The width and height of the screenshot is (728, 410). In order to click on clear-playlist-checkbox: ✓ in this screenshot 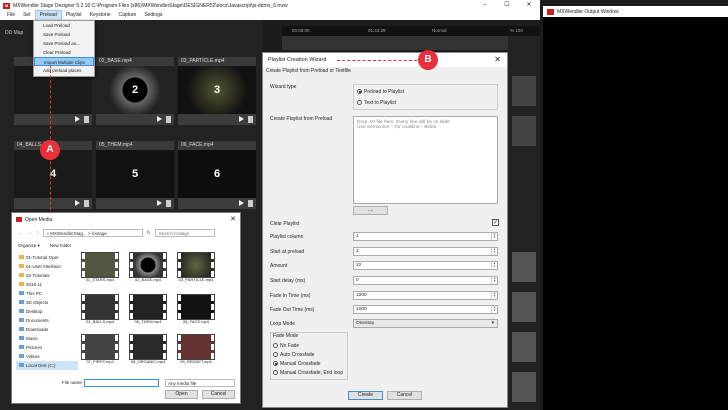, I will do `click(495, 222)`.